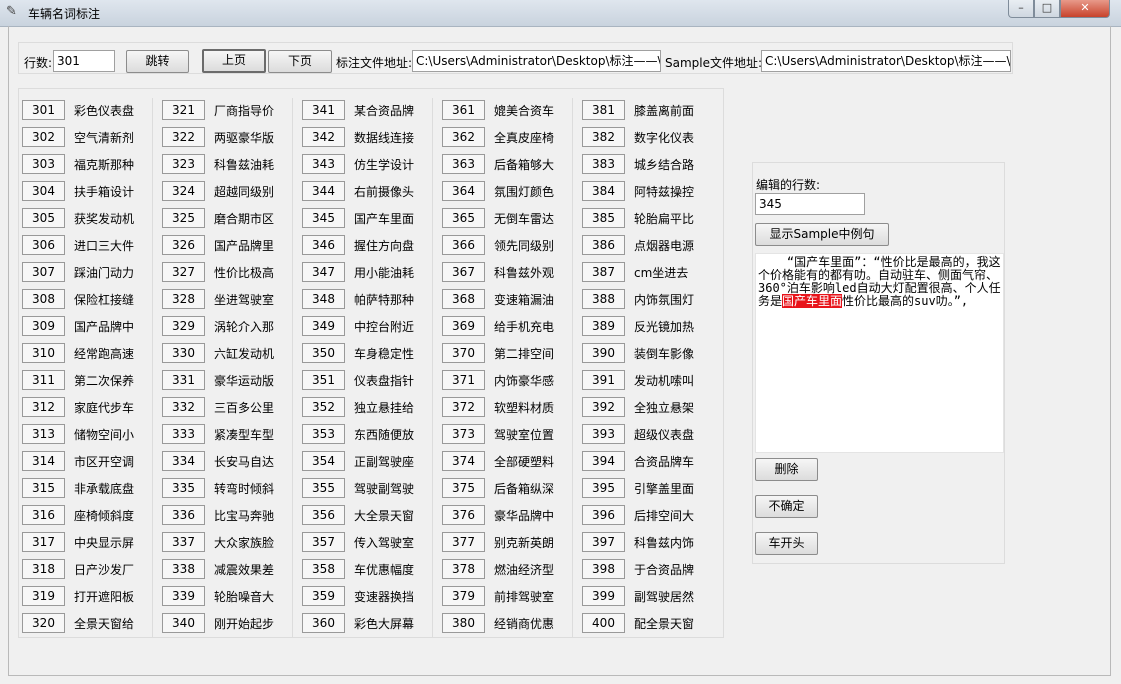 The image size is (1121, 684). Describe the element at coordinates (463, 110) in the screenshot. I see `row-number-box: 361` at that location.